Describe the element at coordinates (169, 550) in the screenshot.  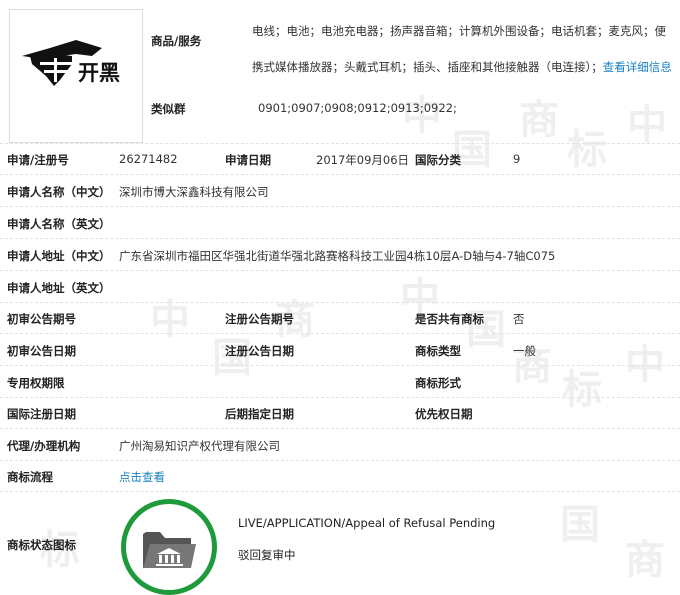
I see `folder-building-icon` at that location.